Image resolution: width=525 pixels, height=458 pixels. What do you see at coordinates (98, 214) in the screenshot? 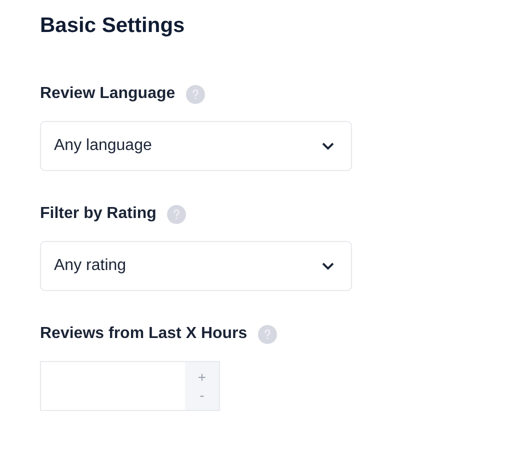
I see `field-label: Filter by Rating` at bounding box center [98, 214].